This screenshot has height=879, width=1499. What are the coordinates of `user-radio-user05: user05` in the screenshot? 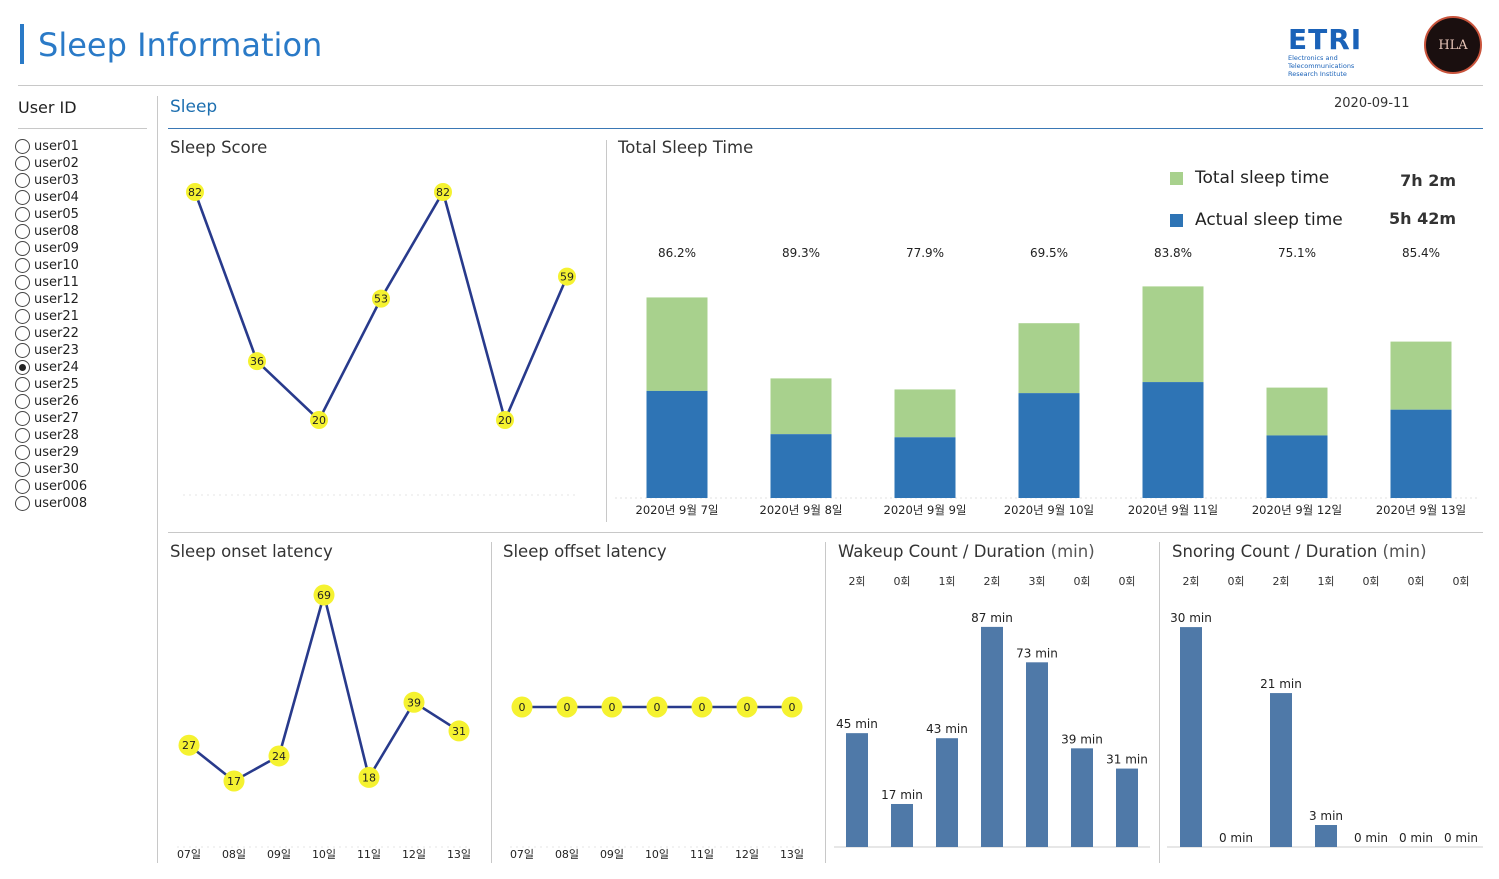 It's located at (51, 214).